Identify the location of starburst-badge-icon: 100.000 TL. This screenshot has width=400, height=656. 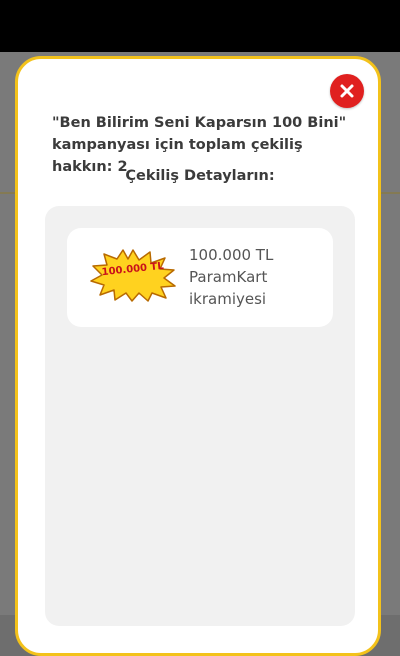
(133, 275).